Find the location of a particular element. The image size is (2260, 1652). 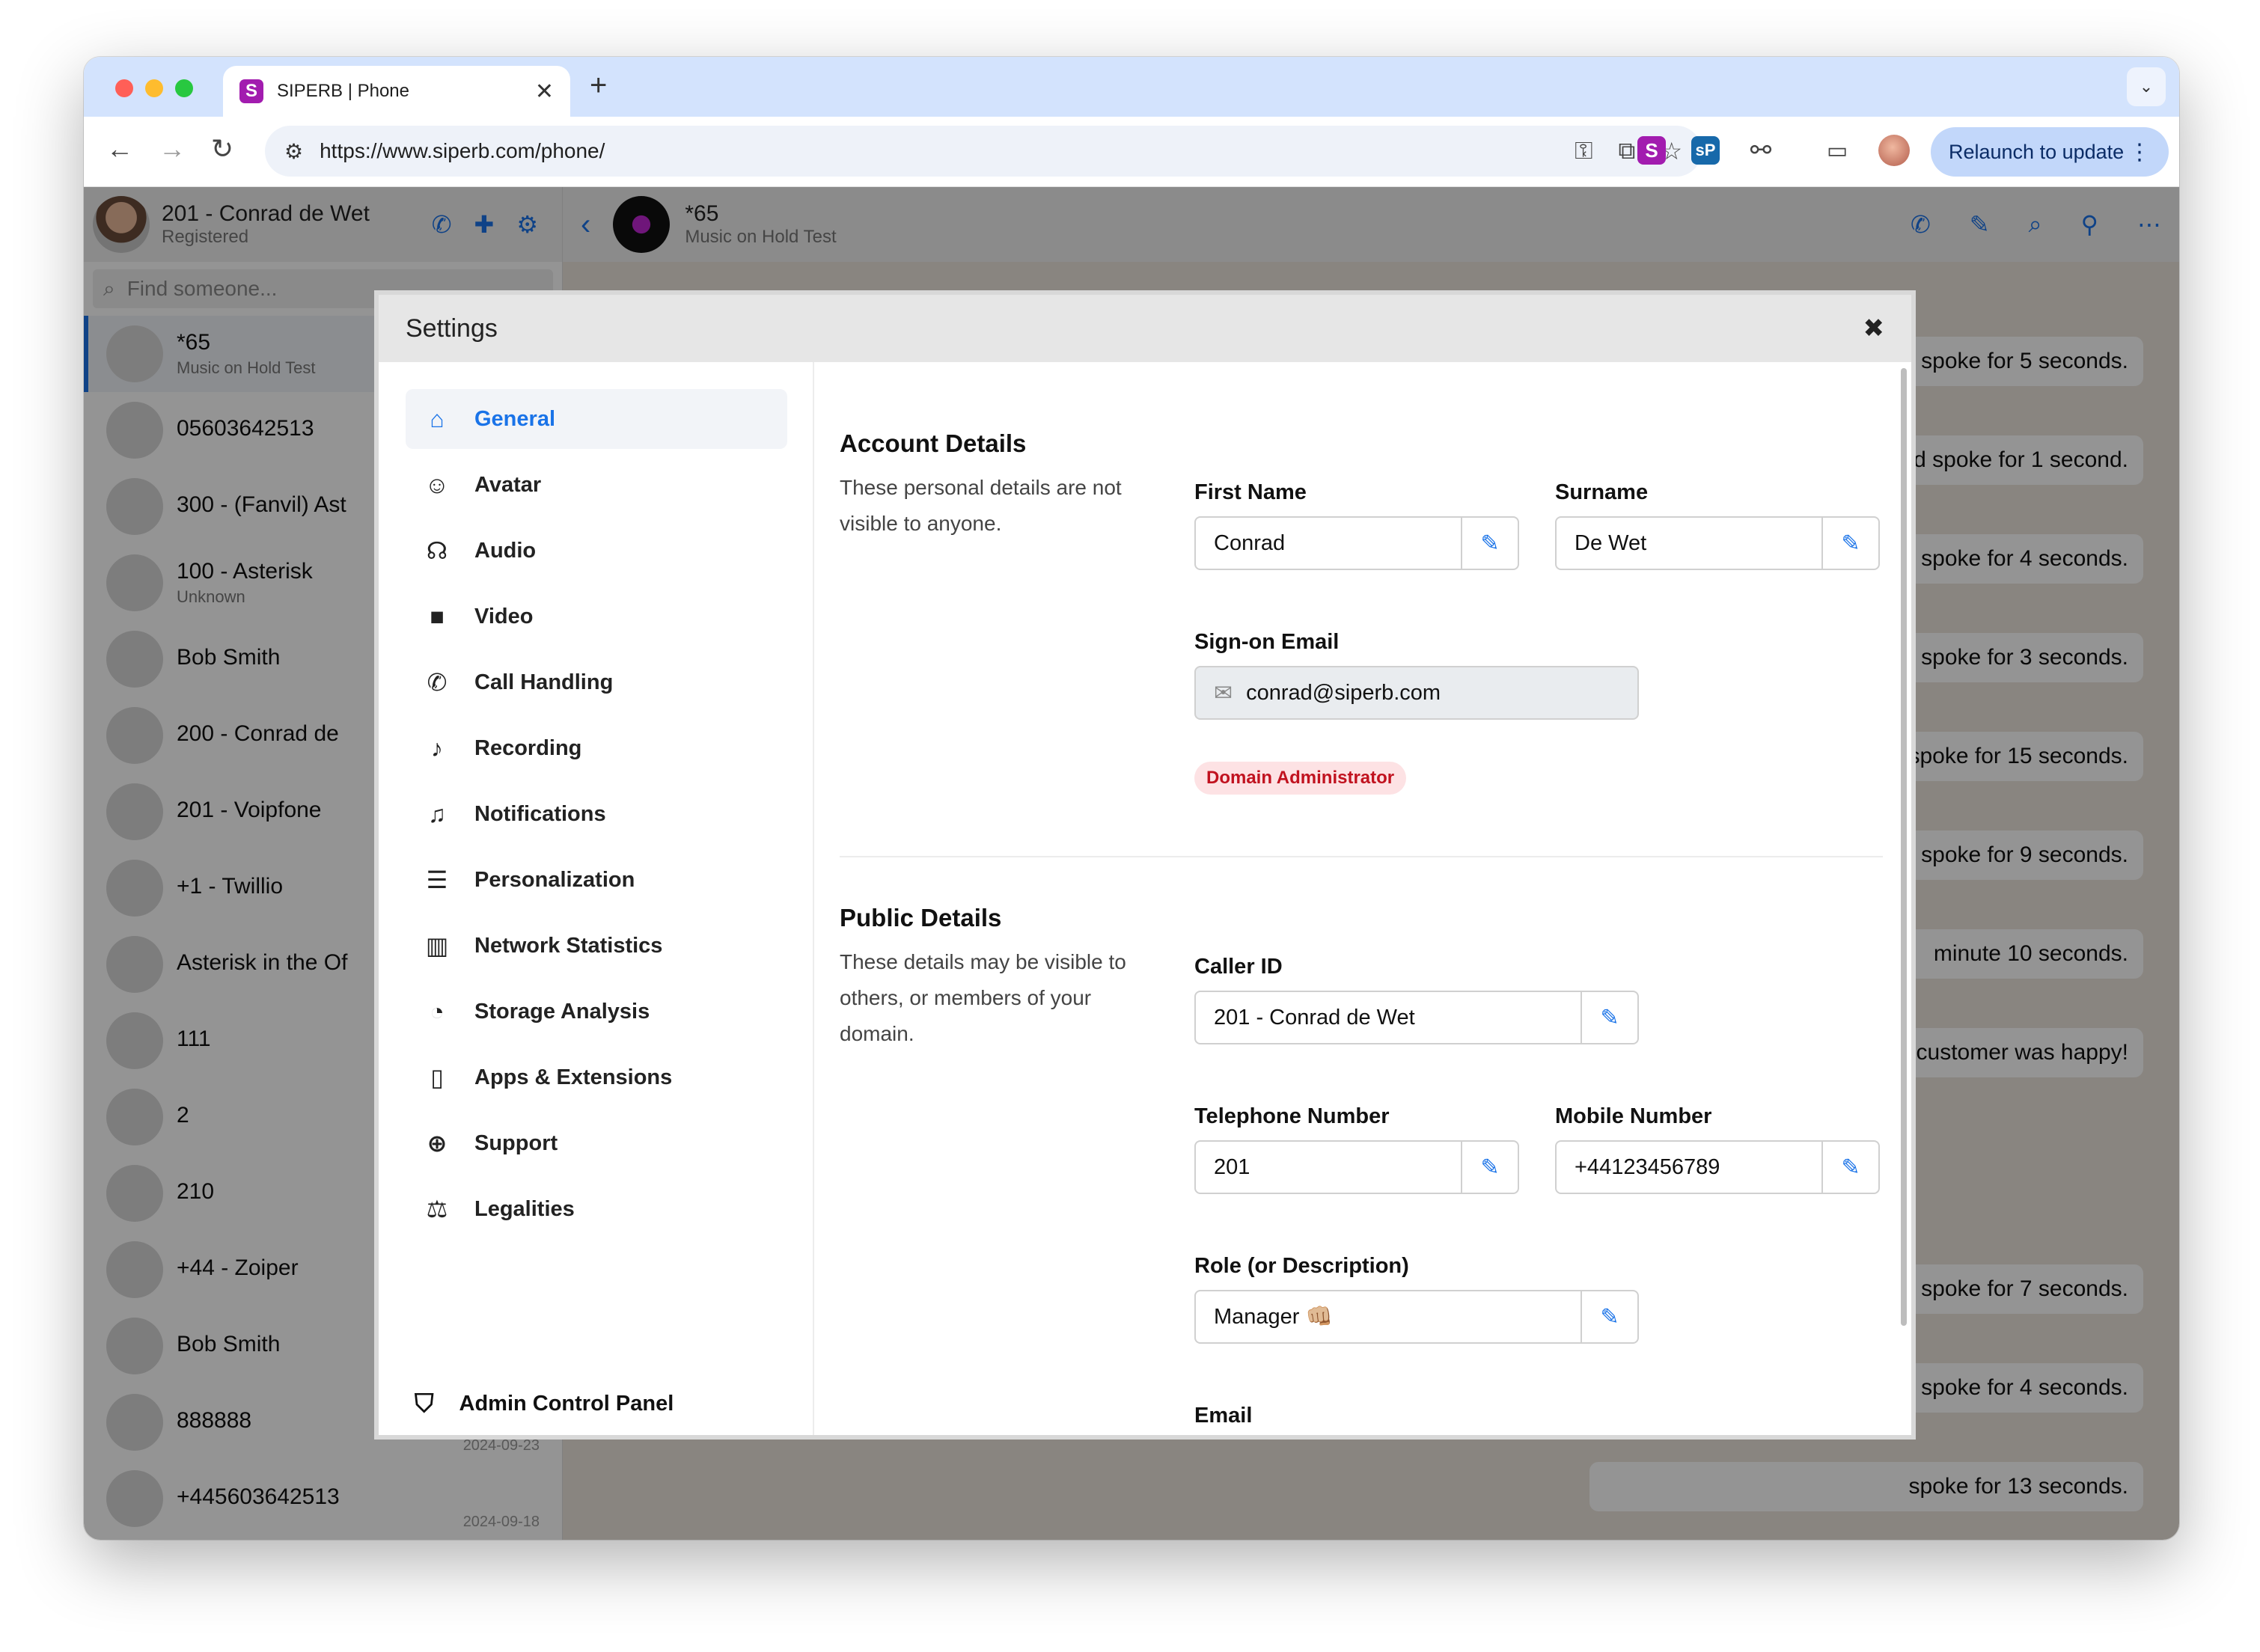

sign-on-email-field: ✉ conrad@siperb.com is located at coordinates (1417, 693).